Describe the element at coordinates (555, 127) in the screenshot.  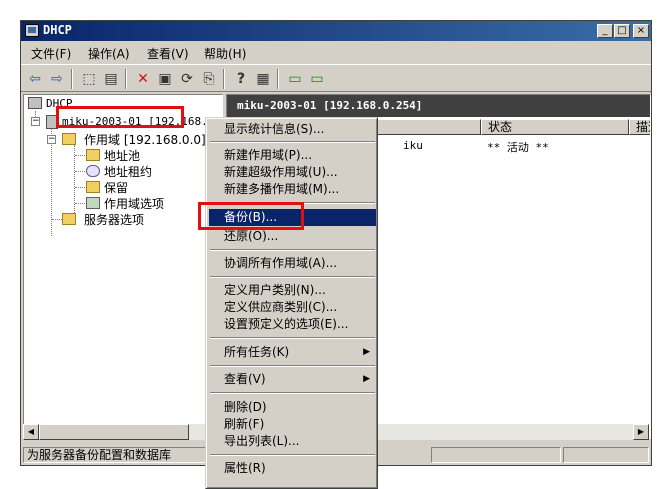
I see `column-header-status: 状态` at that location.